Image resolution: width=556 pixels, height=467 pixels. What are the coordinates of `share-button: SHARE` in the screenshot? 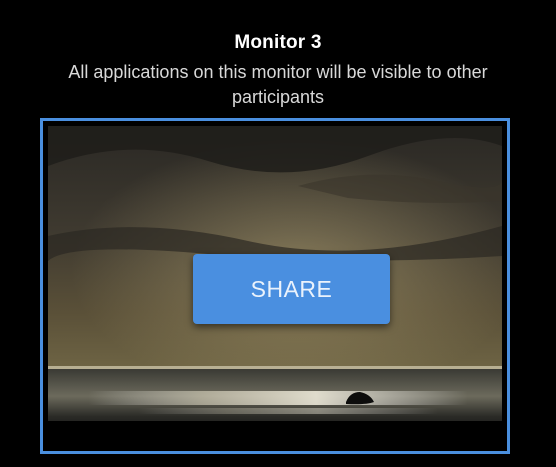 It's located at (291, 289).